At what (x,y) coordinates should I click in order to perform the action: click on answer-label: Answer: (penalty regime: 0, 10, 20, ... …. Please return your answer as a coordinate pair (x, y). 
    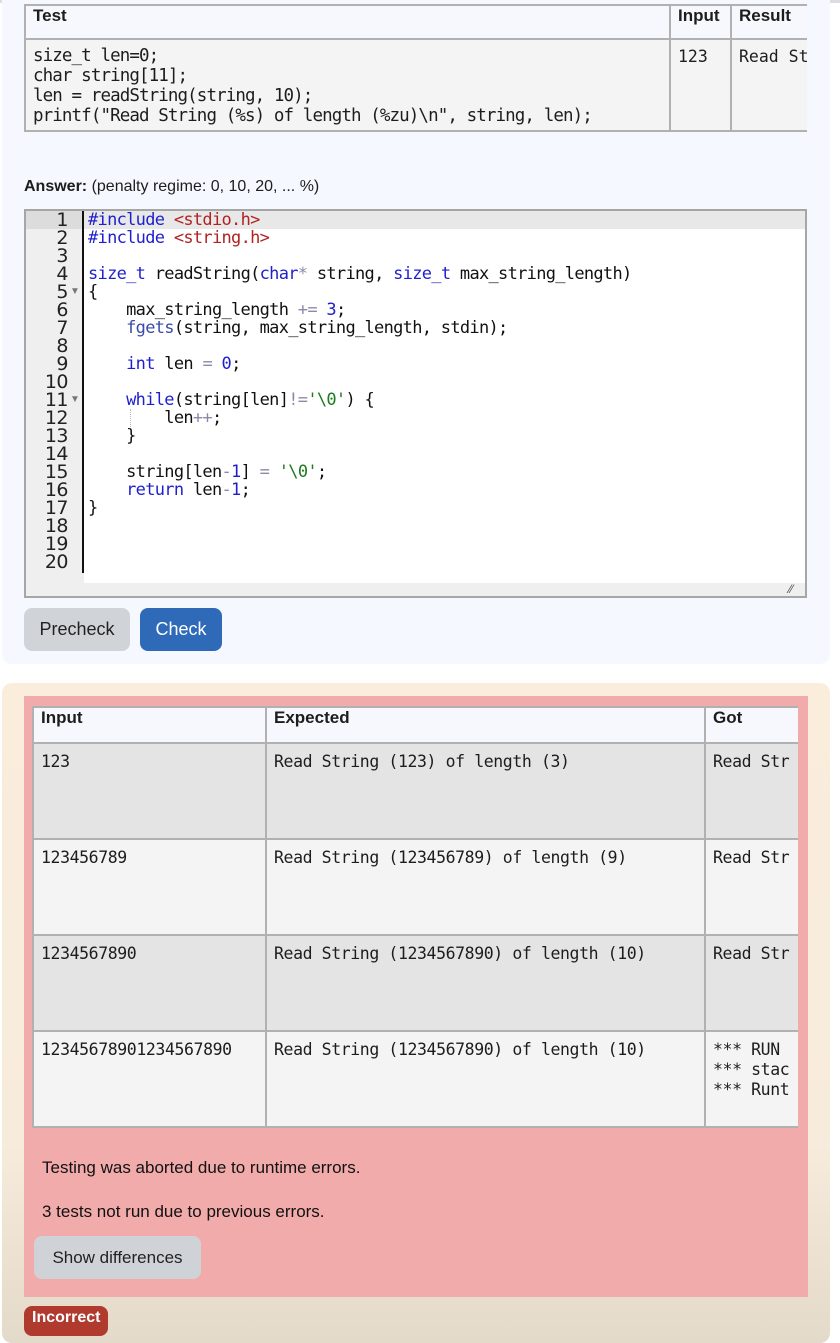
    Looking at the image, I should click on (171, 187).